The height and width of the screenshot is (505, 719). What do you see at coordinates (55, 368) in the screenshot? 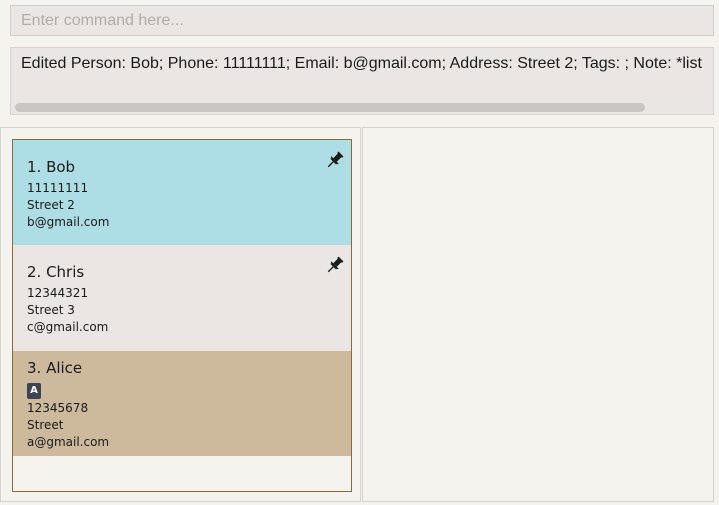
I see `person-name: 3. Alice` at bounding box center [55, 368].